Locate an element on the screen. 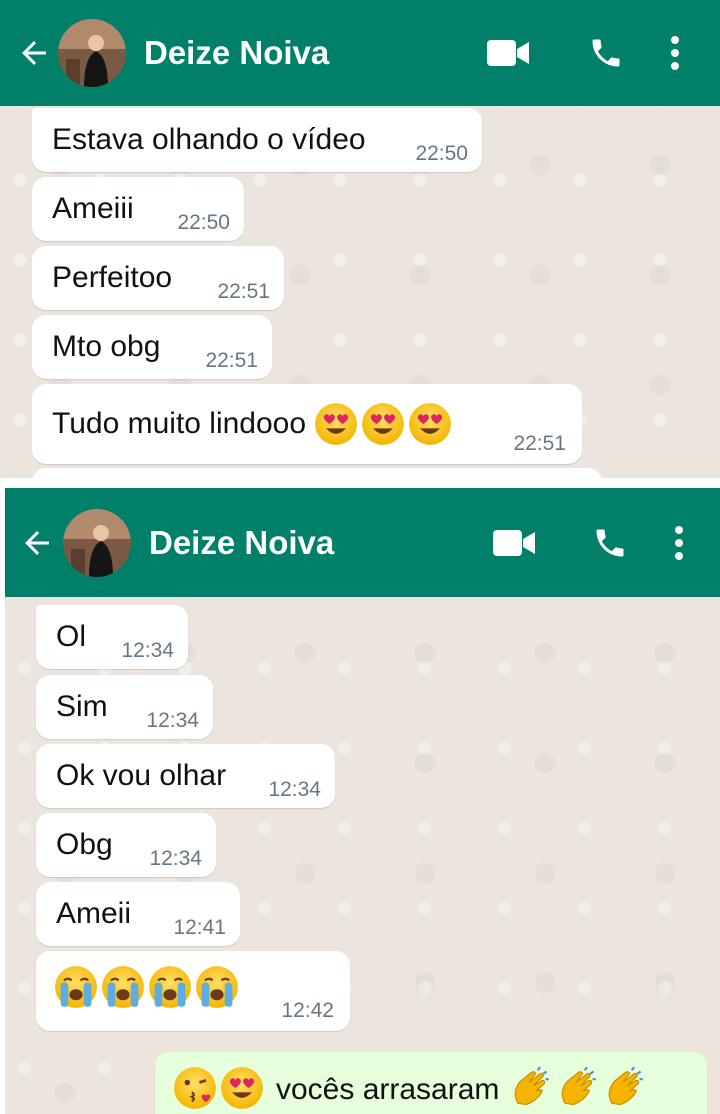 The width and height of the screenshot is (720, 1114). message-bubble: Tudo muito lindooo 22:51 is located at coordinates (307, 424).